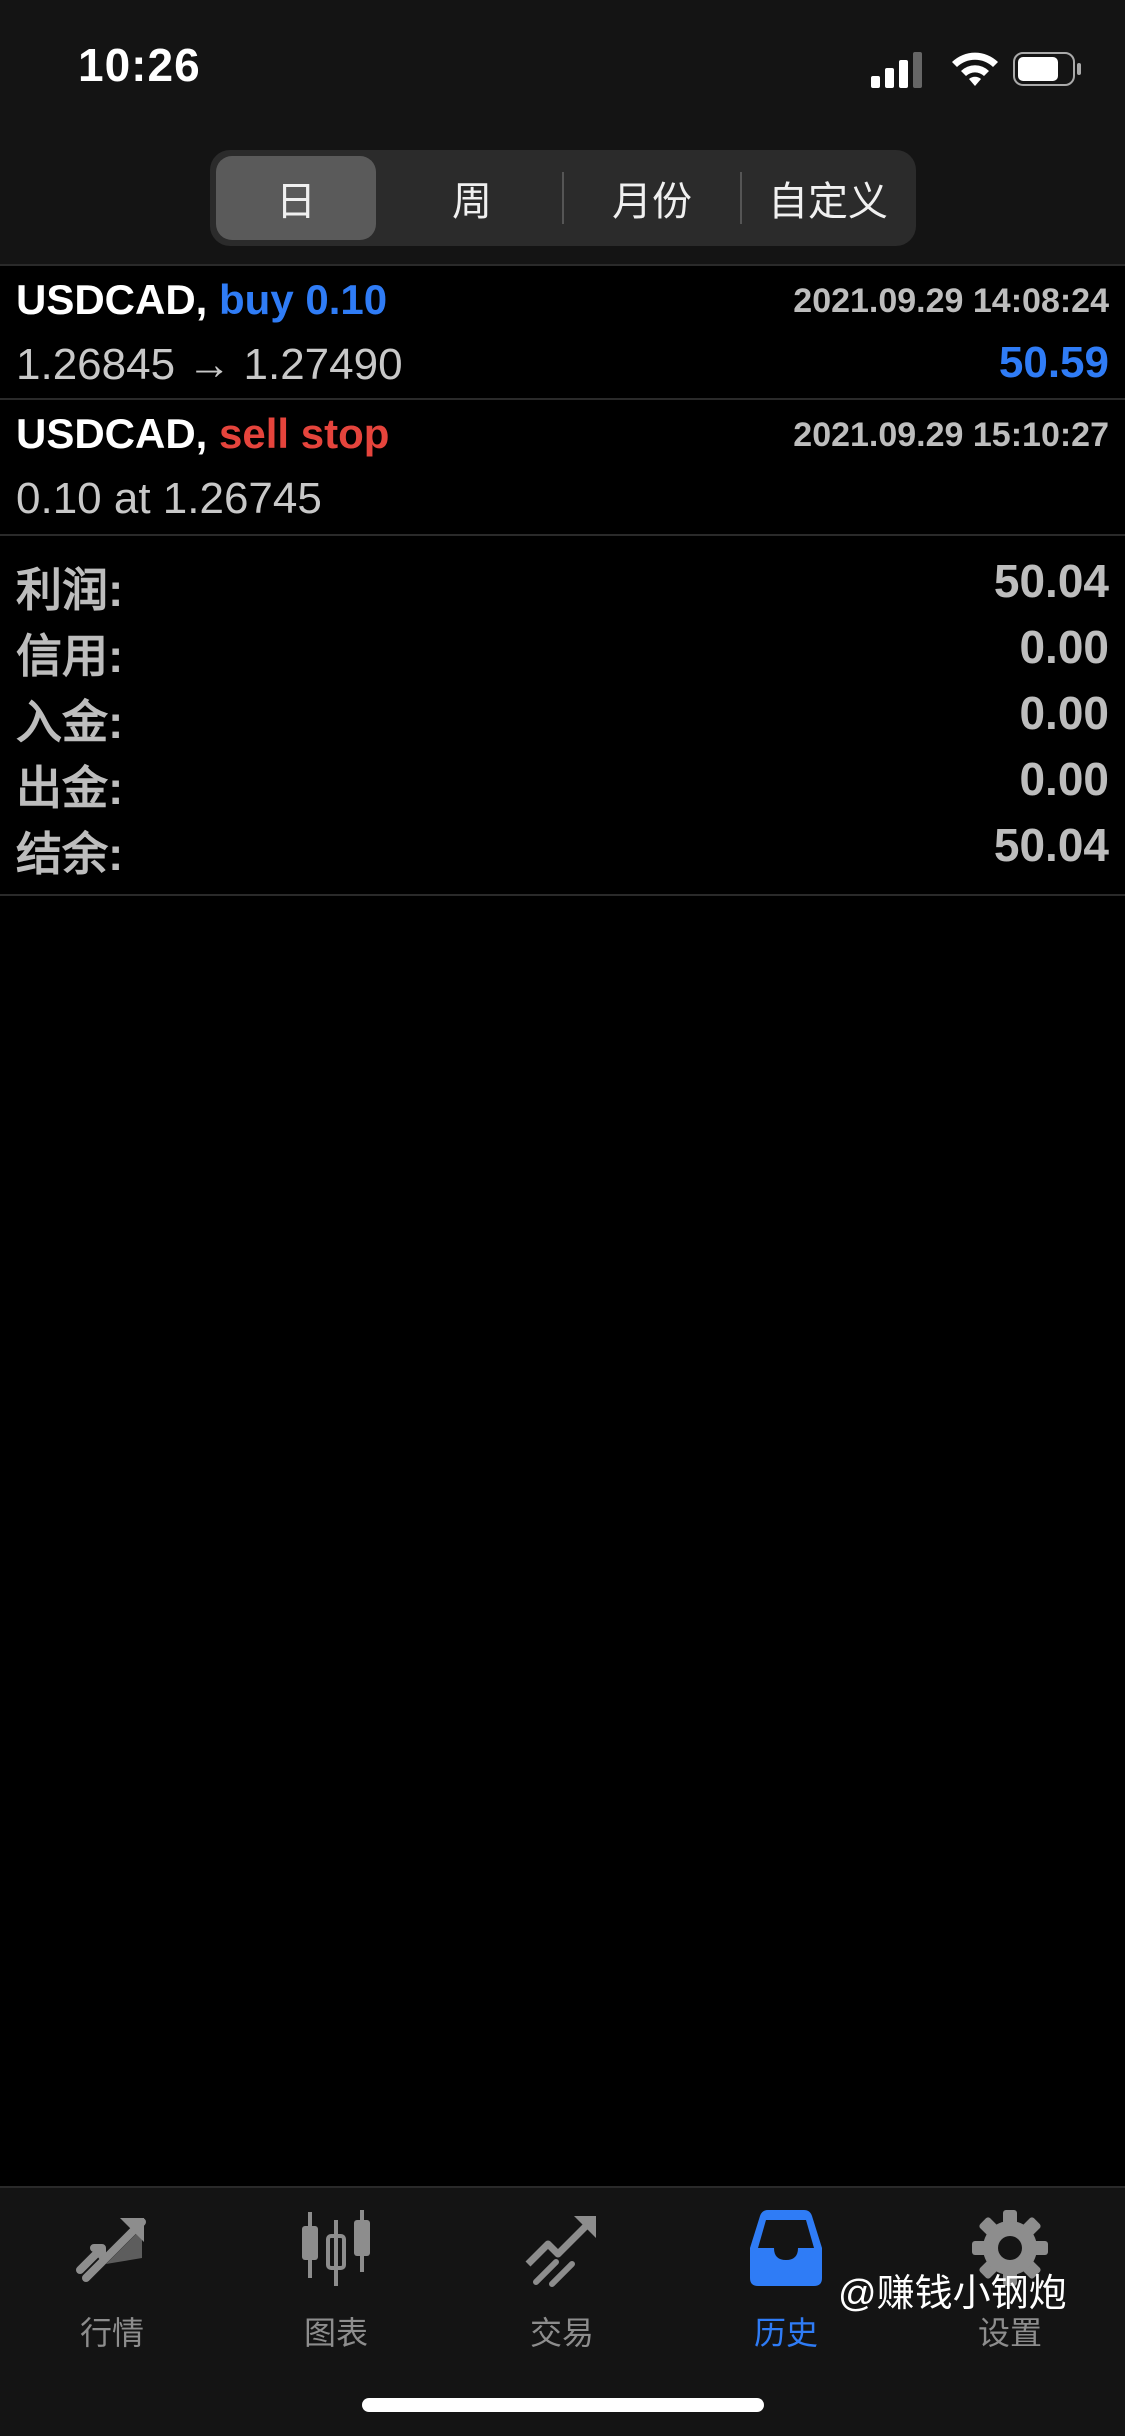  What do you see at coordinates (786, 2248) in the screenshot?
I see `inbox-history-icon` at bounding box center [786, 2248].